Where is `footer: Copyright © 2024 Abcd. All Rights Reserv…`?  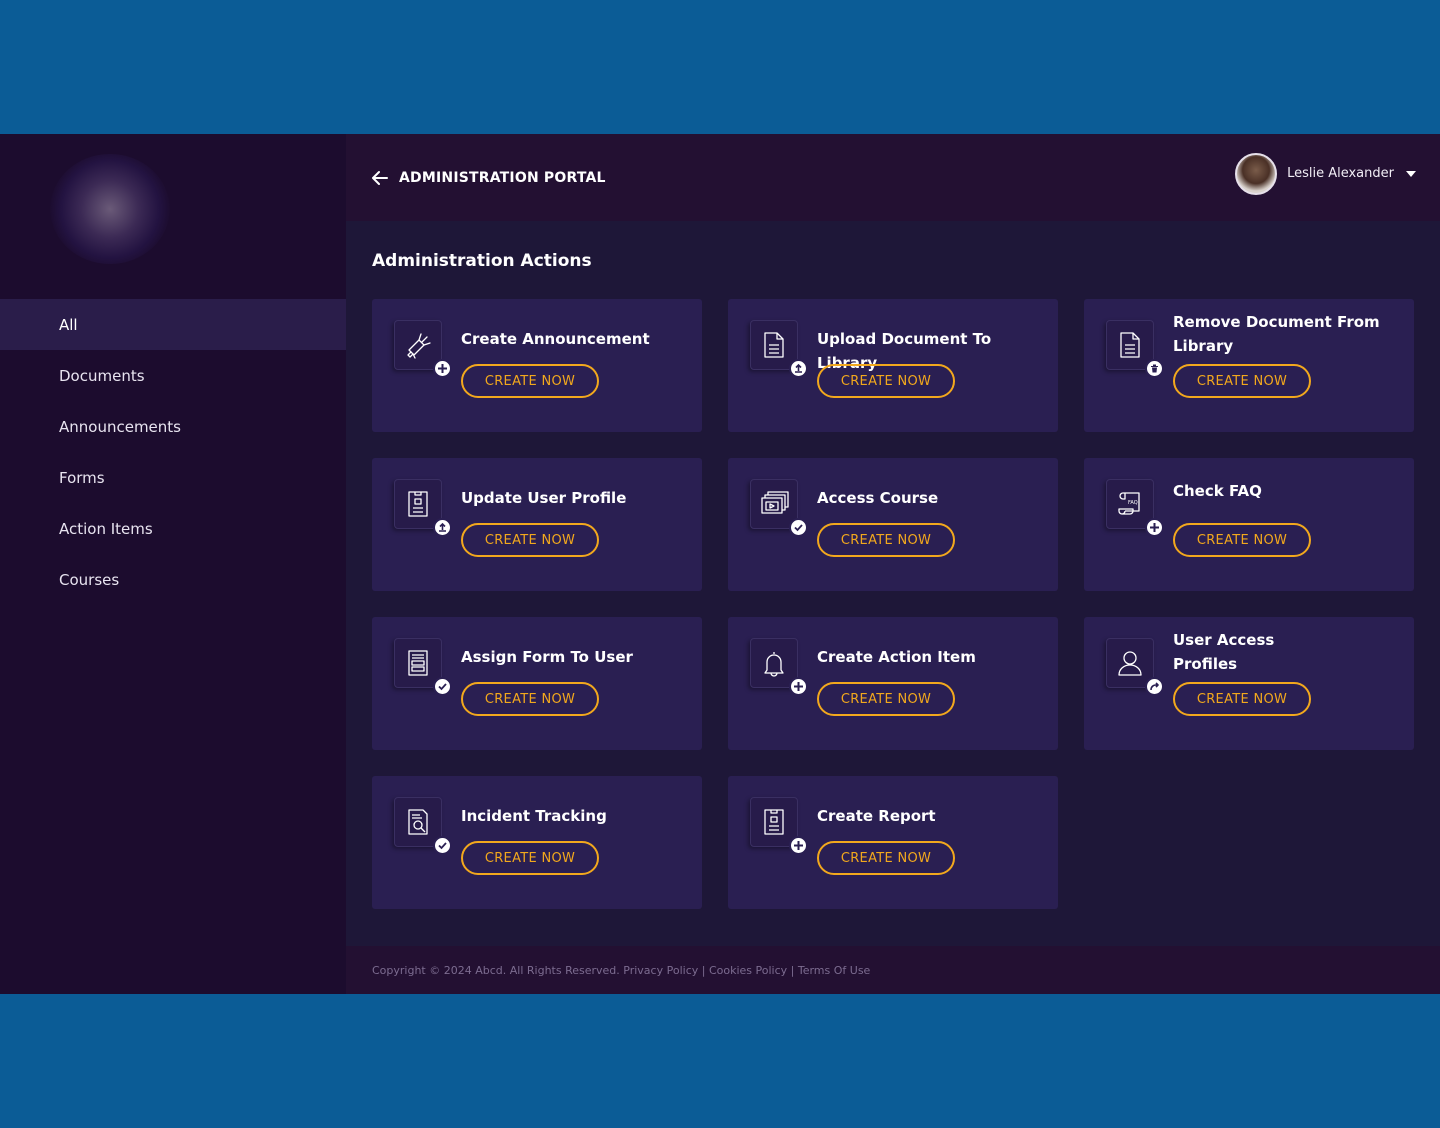 footer: Copyright © 2024 Abcd. All Rights Reserv… is located at coordinates (893, 970).